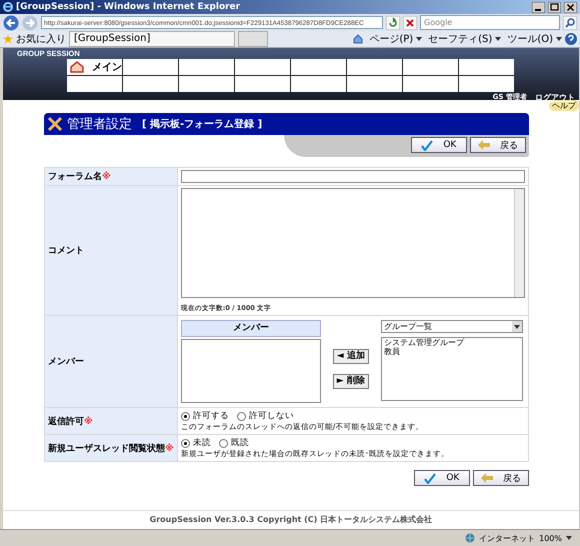 The image size is (580, 546). What do you see at coordinates (452, 342) in the screenshot?
I see `group-item: システム管理グループ` at bounding box center [452, 342].